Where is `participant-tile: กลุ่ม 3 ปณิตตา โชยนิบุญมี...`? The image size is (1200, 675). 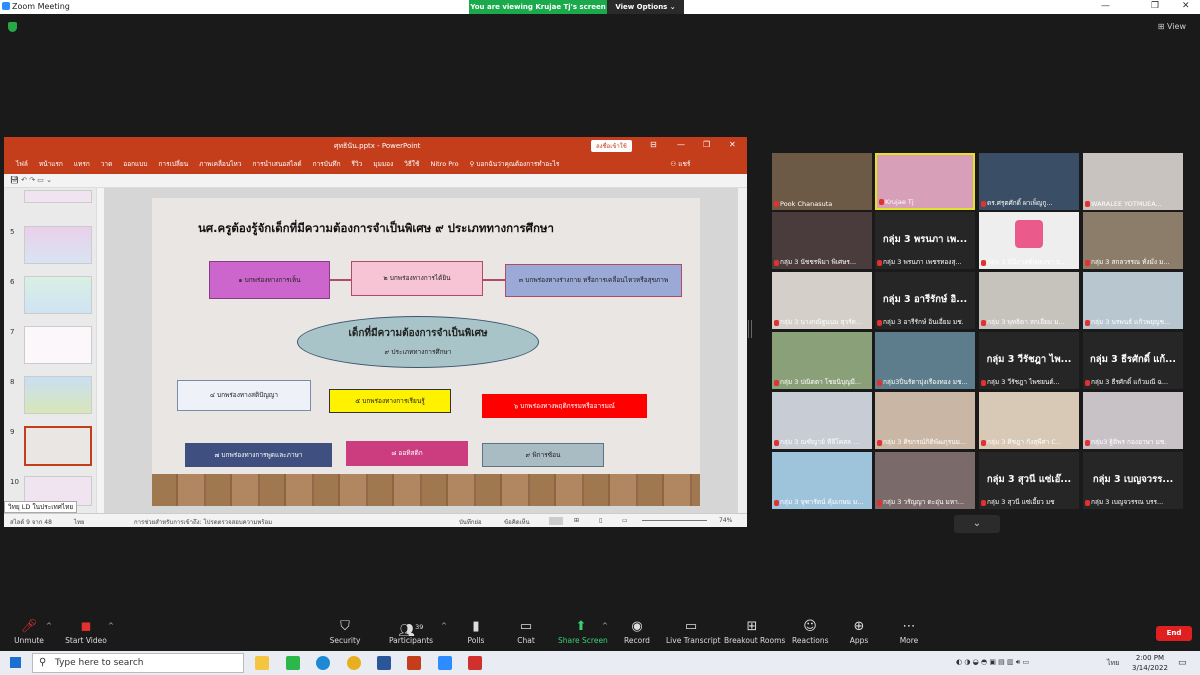
participant-tile: กลุ่ม 3 ปณิตตา โชยนิบุญมี... is located at coordinates (822, 360).